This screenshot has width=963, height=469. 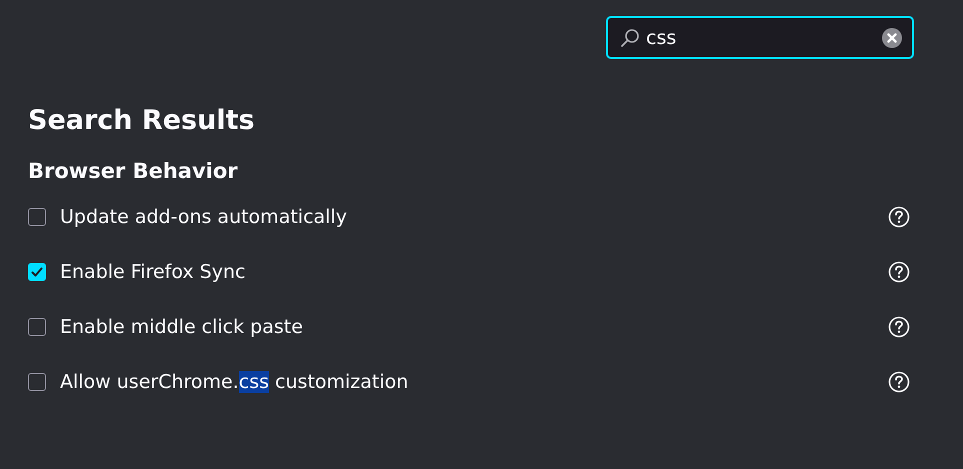 What do you see at coordinates (474, 271) in the screenshot?
I see `option-label: Enable Firefox Sync` at bounding box center [474, 271].